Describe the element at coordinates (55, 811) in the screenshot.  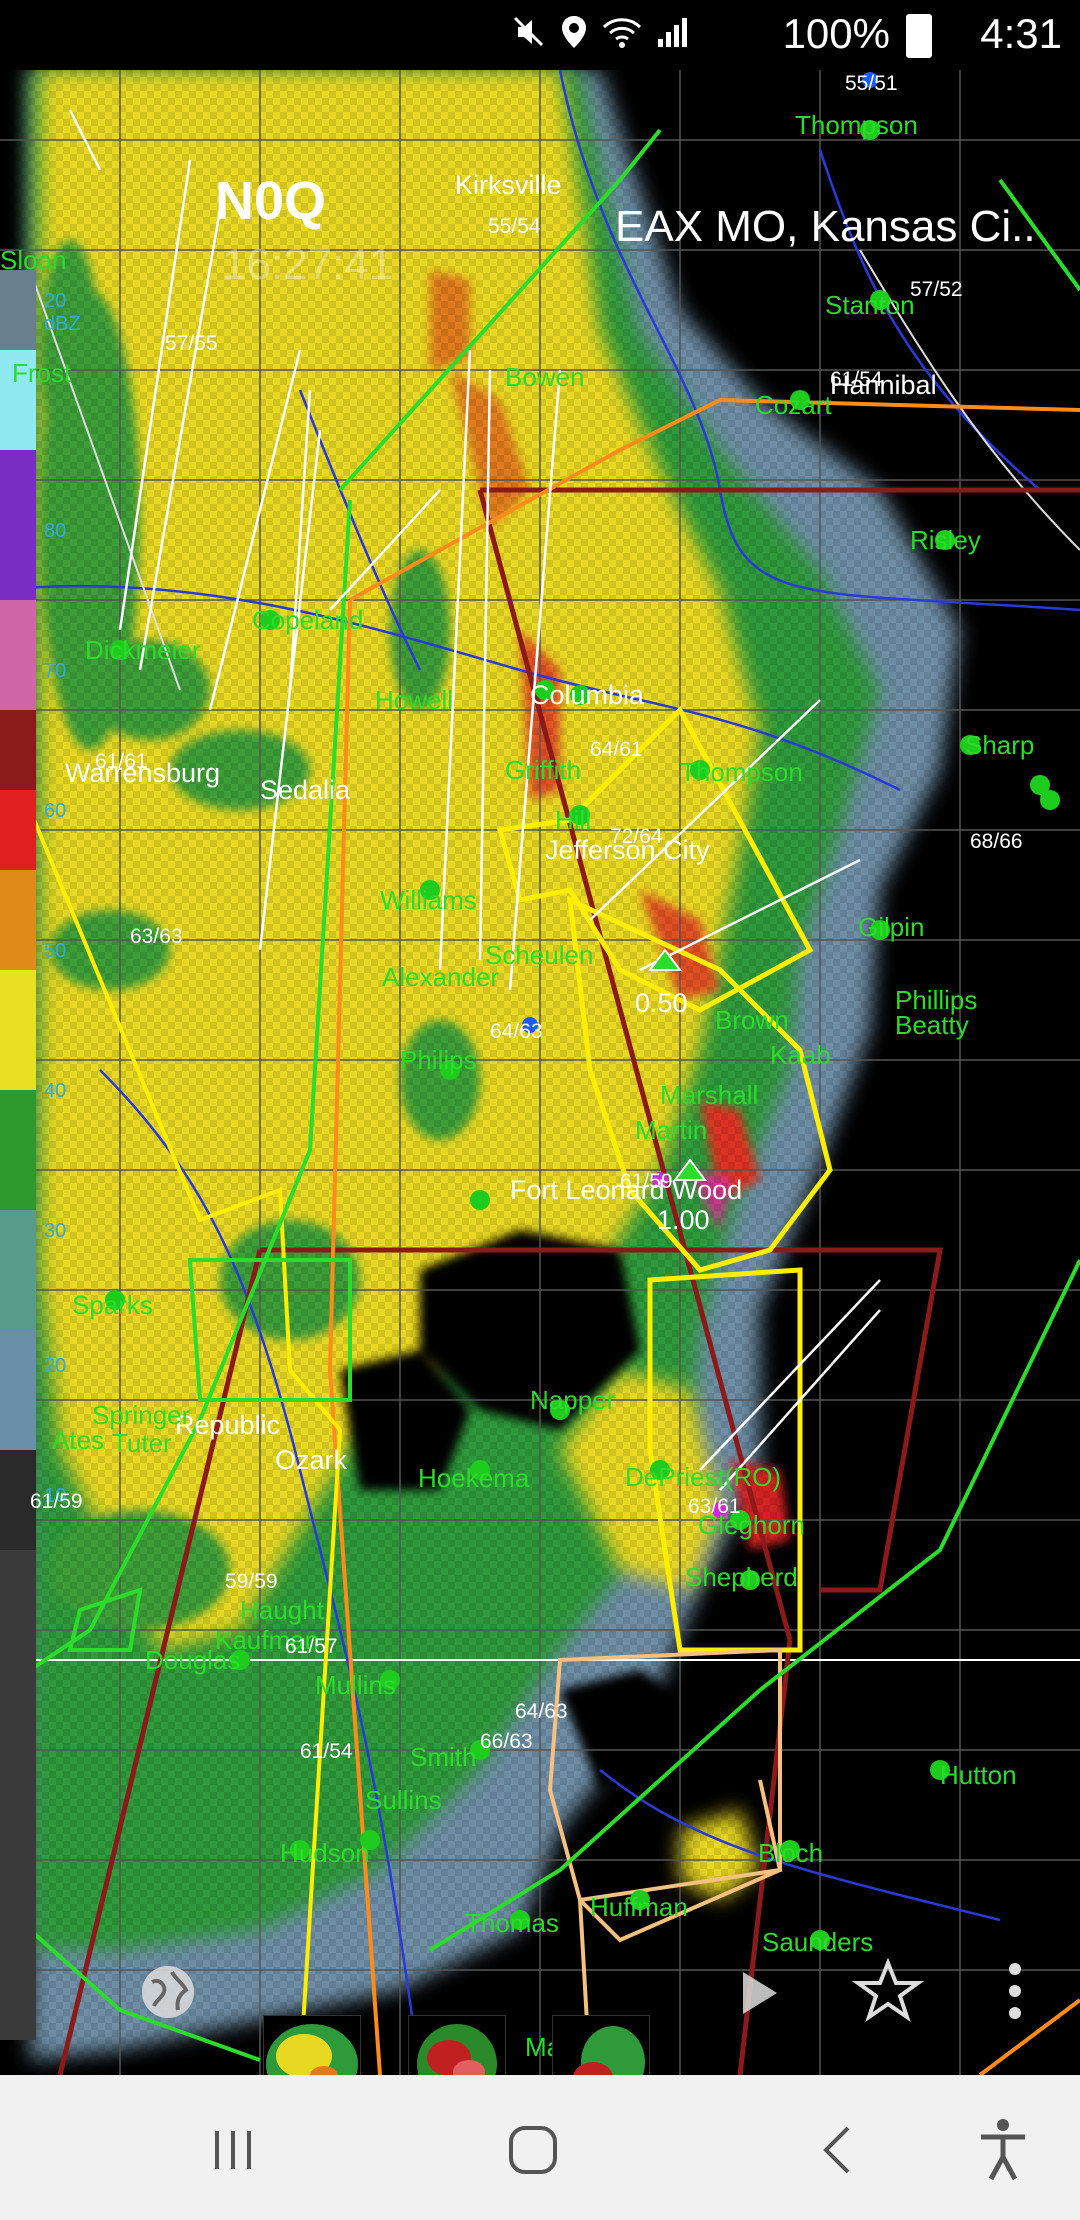
I see `legend-tick: 60` at that location.